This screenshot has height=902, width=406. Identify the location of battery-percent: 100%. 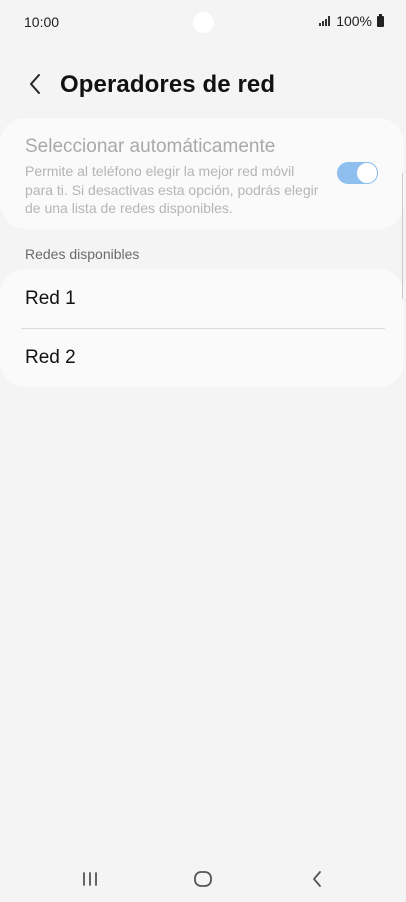
(354, 21).